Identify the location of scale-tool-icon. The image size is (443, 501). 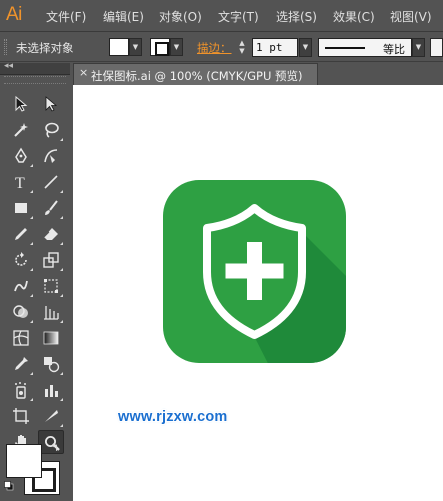
(51, 260).